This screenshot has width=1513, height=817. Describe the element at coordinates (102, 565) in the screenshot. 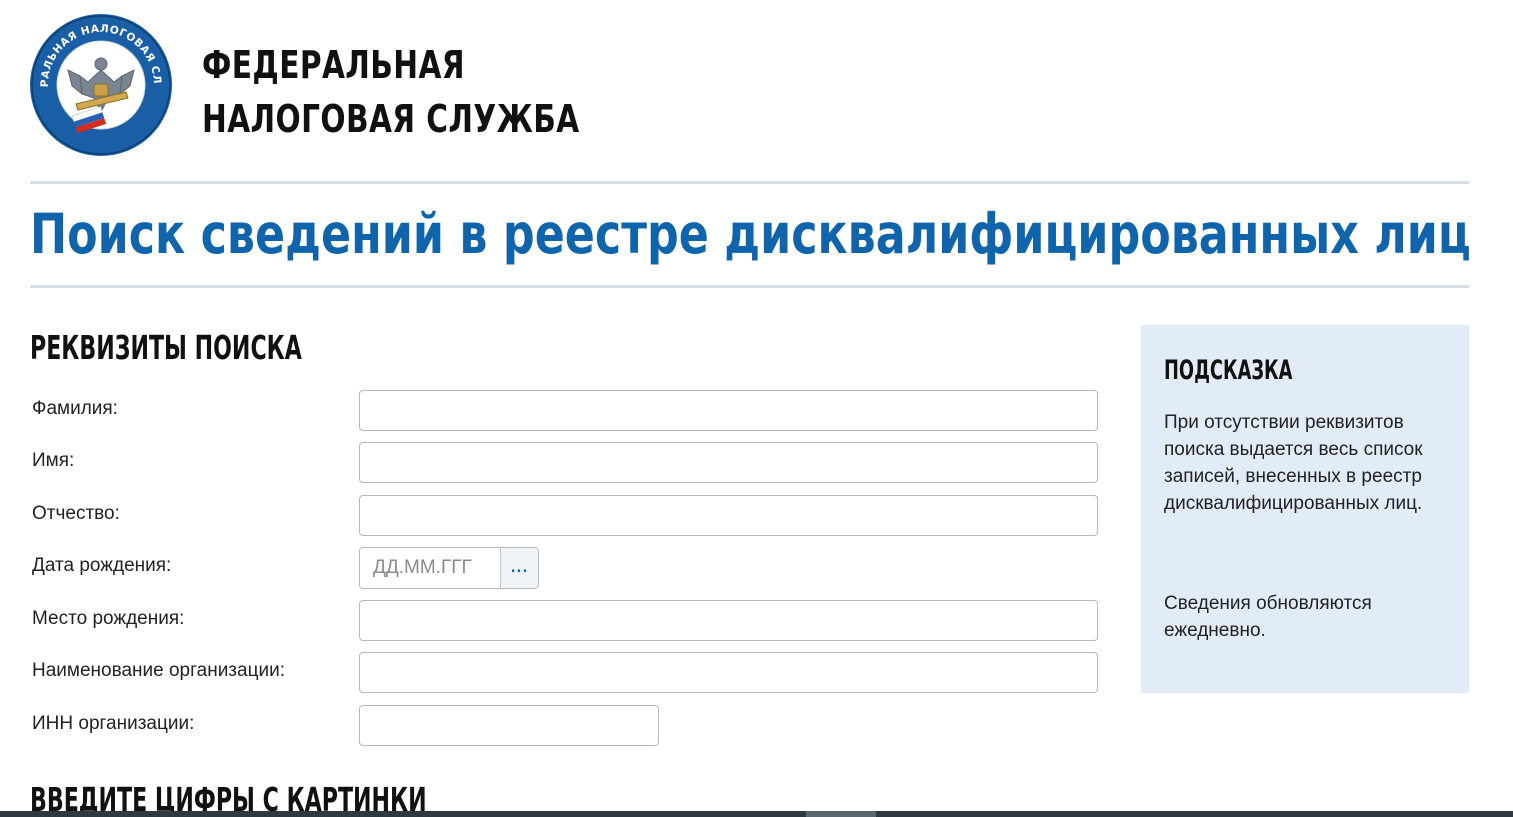

I see `birth-date-label: Дата рождения:` at that location.